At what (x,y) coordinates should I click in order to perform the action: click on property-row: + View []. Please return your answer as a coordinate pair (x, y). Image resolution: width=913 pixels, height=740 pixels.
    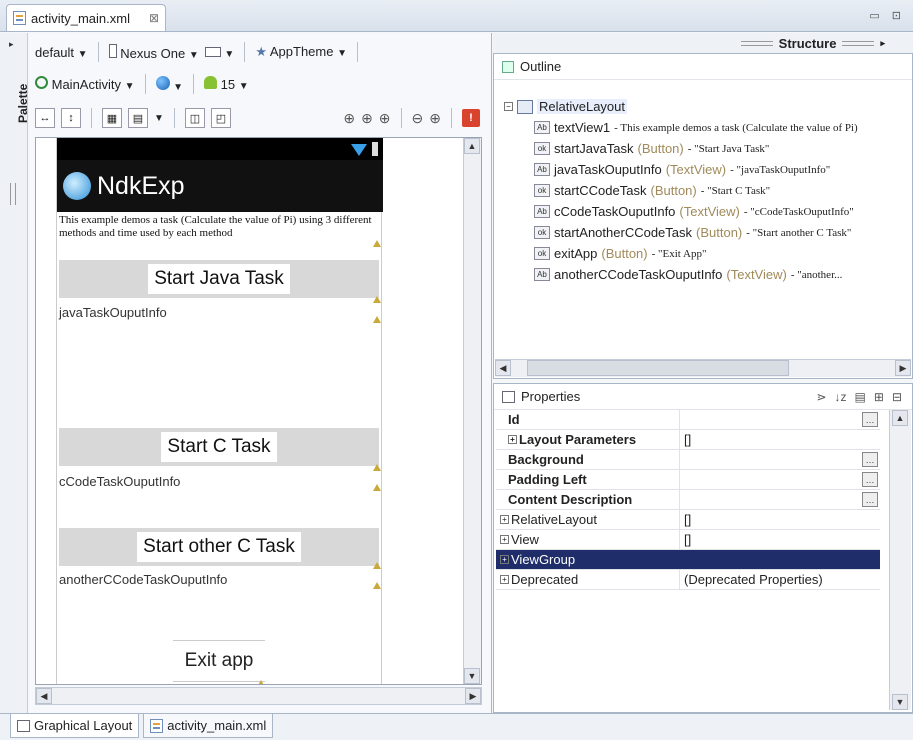
    Looking at the image, I should click on (688, 540).